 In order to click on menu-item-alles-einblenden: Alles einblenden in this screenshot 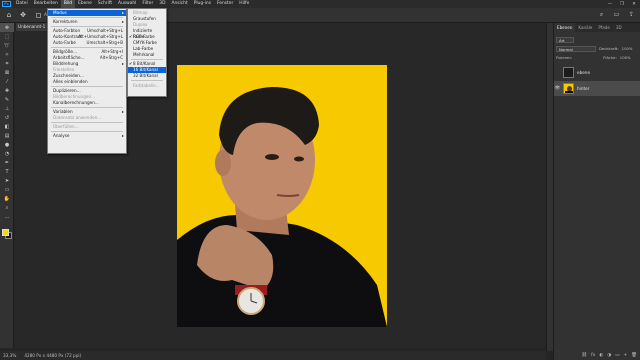, I will do `click(87, 82)`.